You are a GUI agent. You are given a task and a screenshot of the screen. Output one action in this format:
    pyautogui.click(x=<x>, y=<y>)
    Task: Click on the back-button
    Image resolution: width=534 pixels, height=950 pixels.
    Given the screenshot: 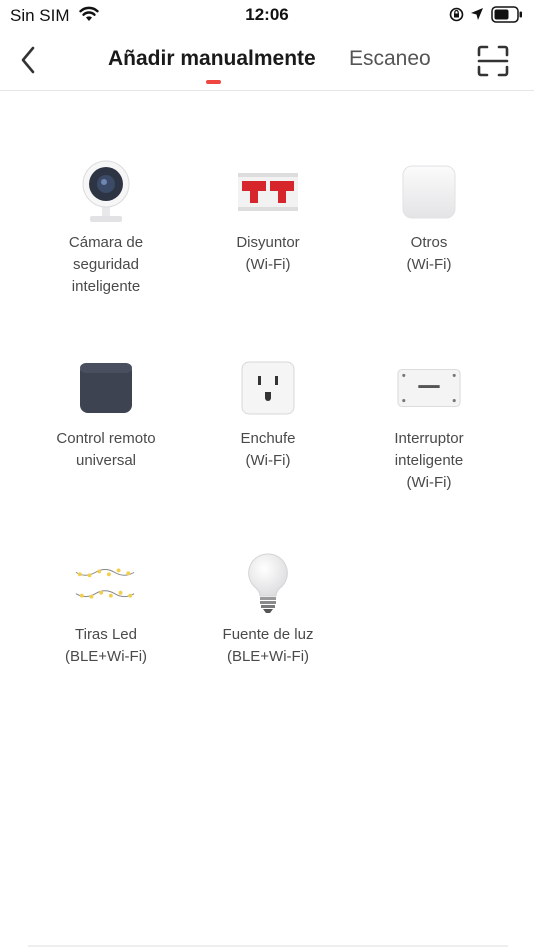 What is the action you would take?
    pyautogui.click(x=28, y=60)
    